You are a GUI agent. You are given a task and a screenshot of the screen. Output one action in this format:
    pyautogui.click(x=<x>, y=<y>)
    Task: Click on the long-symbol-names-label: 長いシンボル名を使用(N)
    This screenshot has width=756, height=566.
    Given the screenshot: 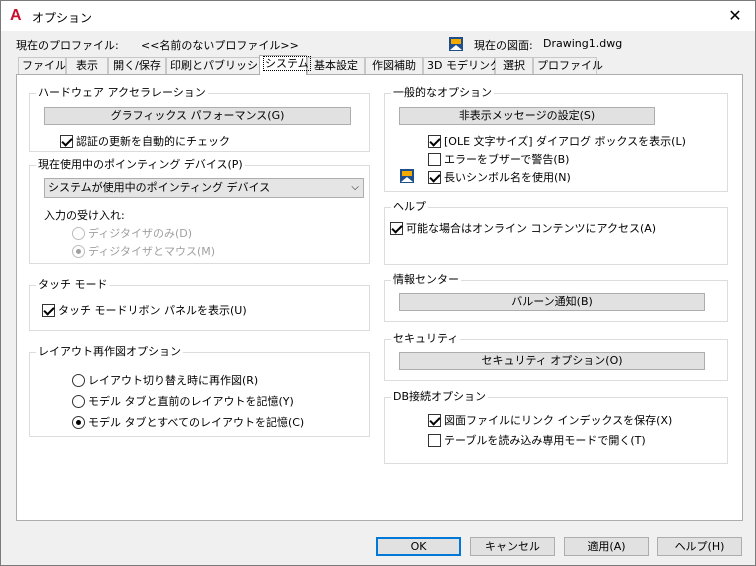 What is the action you would take?
    pyautogui.click(x=507, y=177)
    